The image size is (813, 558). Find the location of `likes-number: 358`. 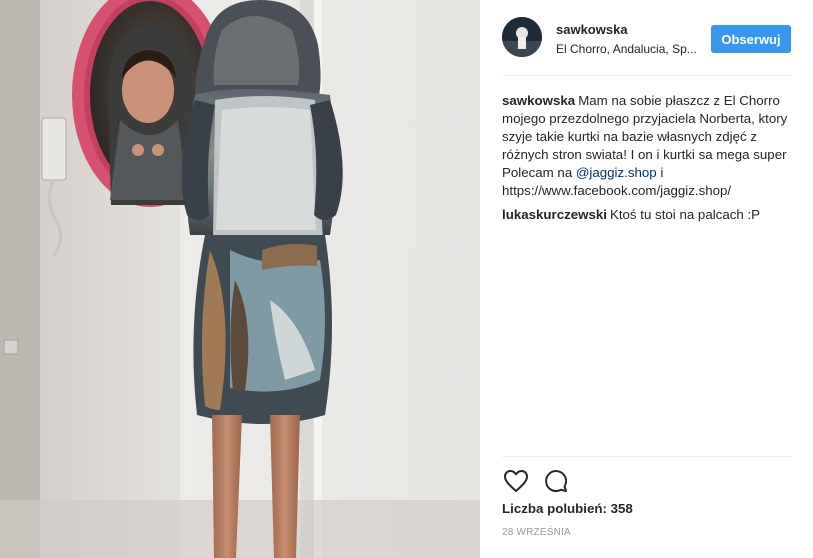

likes-number: 358 is located at coordinates (621, 508).